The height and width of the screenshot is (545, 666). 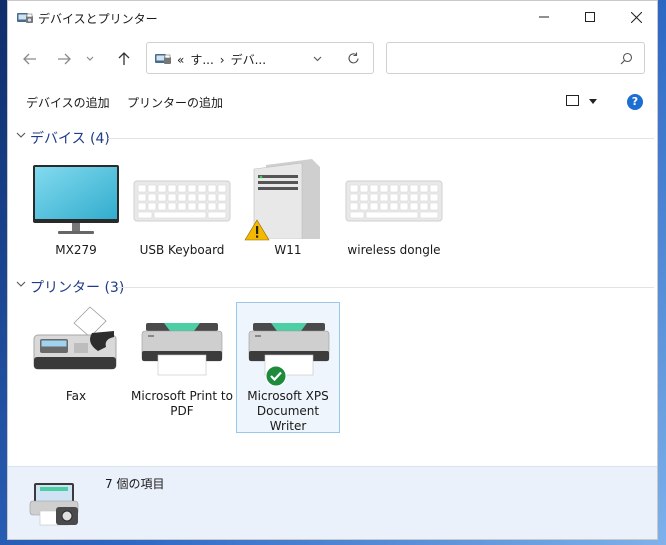 I want to click on search-icon, so click(x=626, y=58).